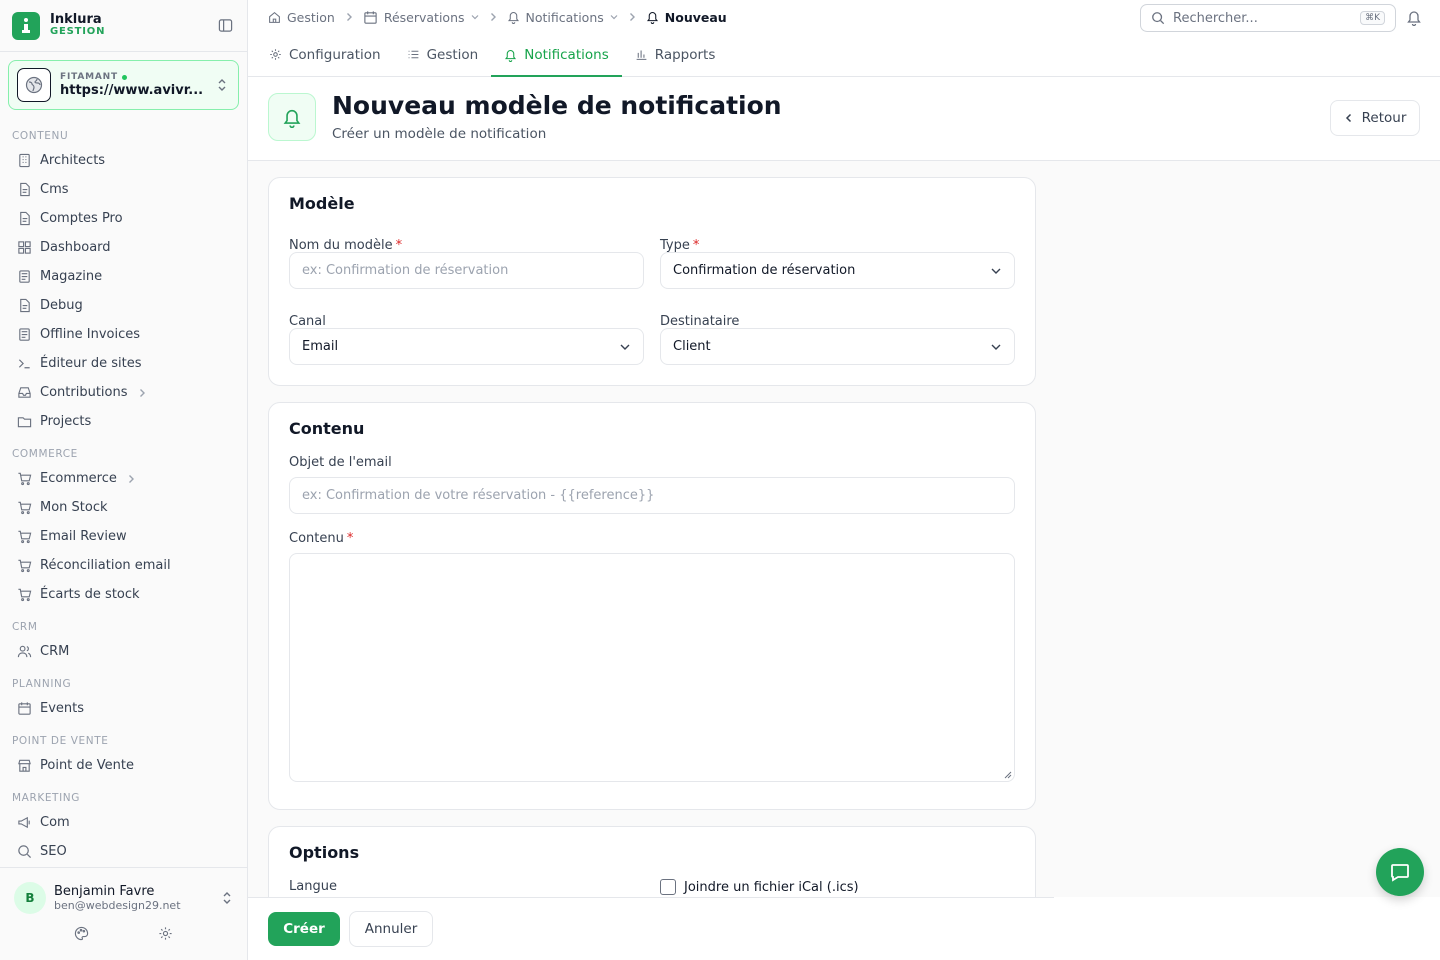 The height and width of the screenshot is (960, 1440). I want to click on type-label: Type *, so click(680, 245).